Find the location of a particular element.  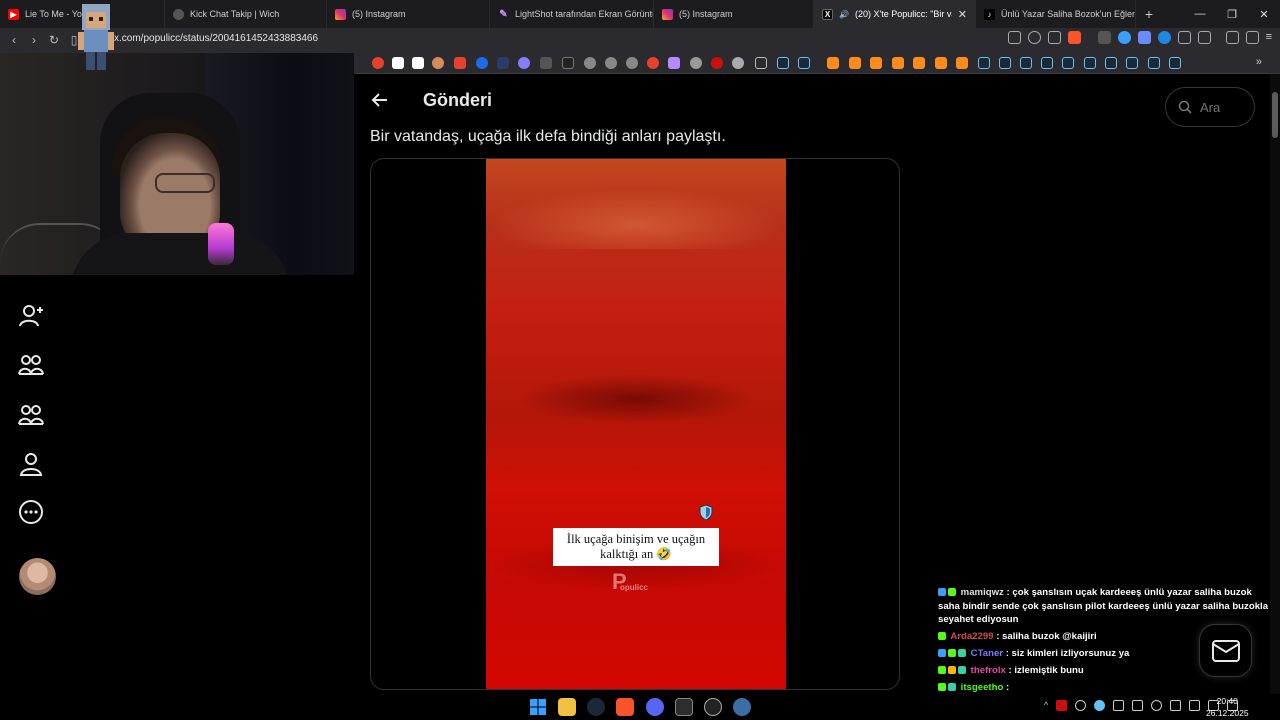

share-icon is located at coordinates (1054, 37).